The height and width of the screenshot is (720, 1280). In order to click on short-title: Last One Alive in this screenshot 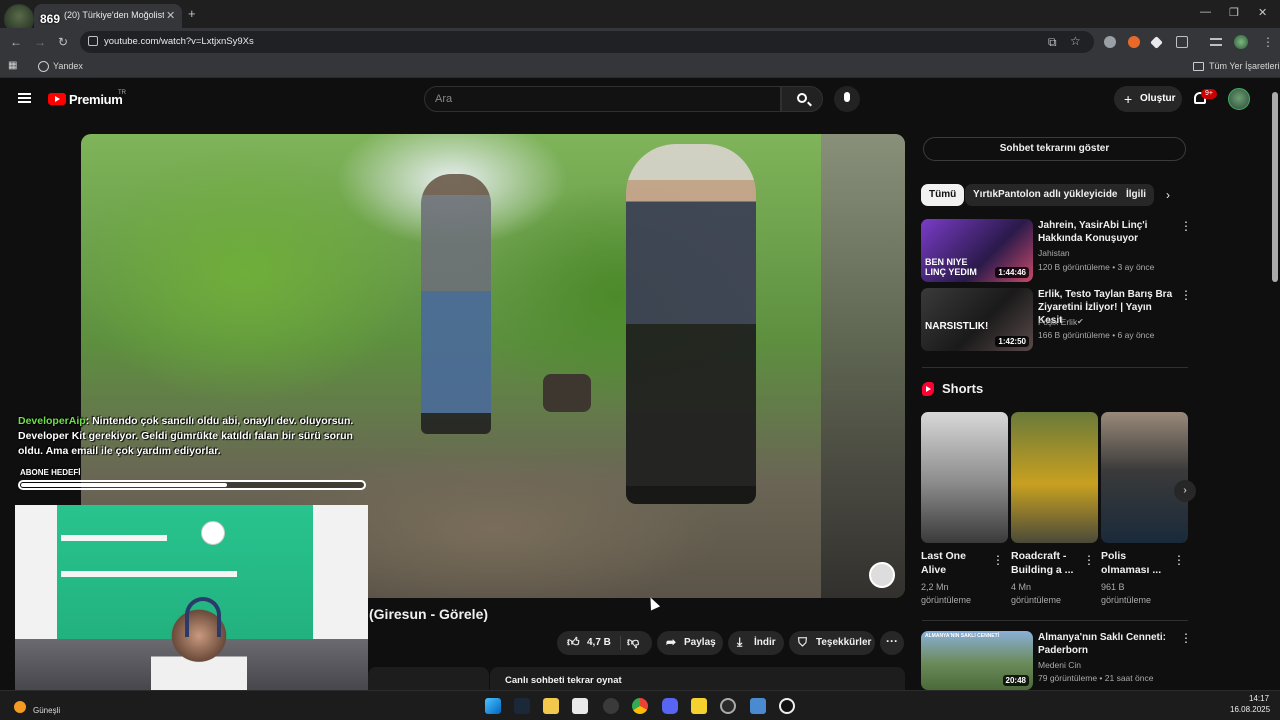, I will do `click(957, 563)`.